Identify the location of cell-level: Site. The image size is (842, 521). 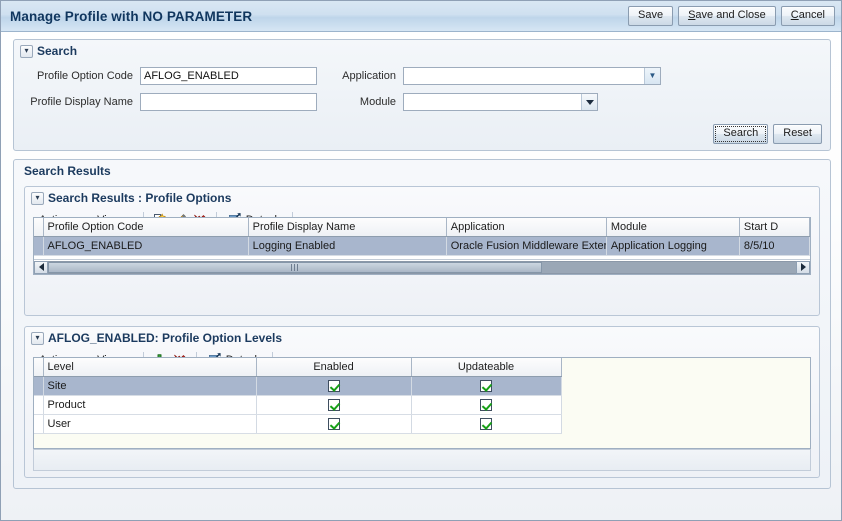
(150, 386).